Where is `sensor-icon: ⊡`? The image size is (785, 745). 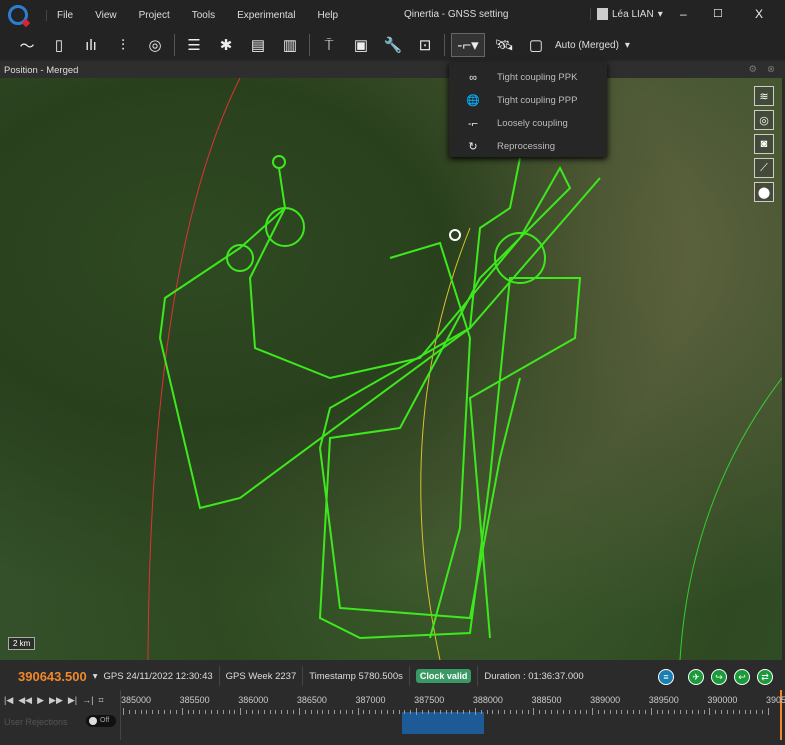 sensor-icon: ⊡ is located at coordinates (425, 45).